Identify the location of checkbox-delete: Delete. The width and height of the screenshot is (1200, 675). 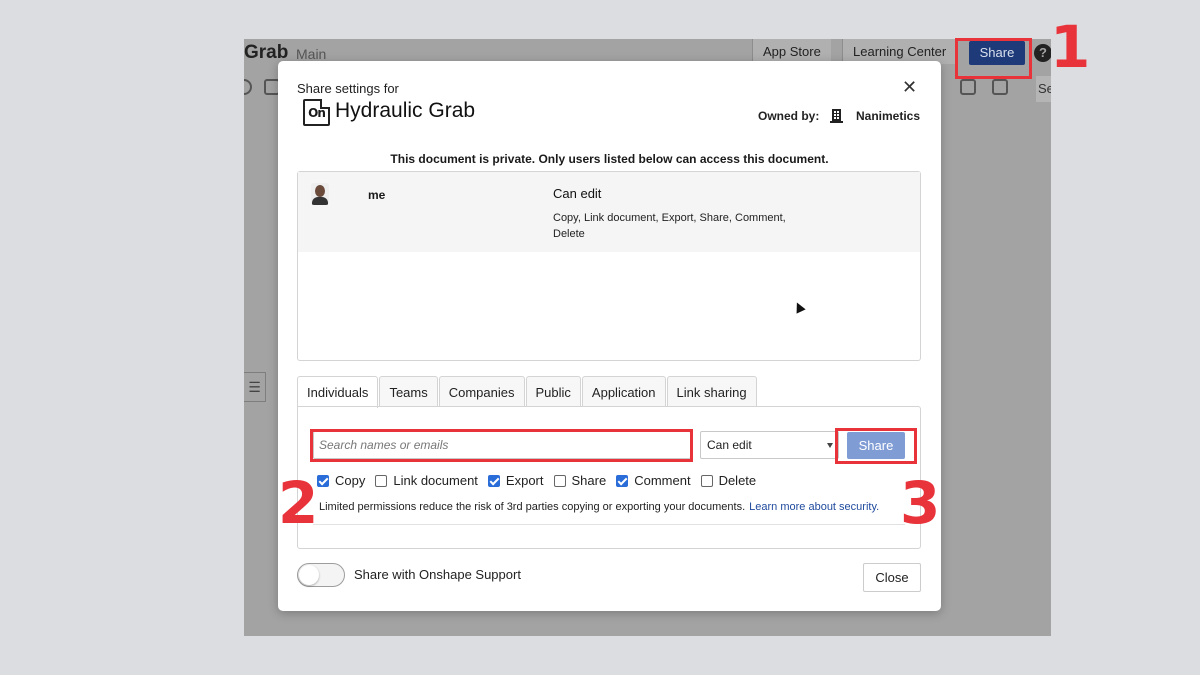
(728, 480).